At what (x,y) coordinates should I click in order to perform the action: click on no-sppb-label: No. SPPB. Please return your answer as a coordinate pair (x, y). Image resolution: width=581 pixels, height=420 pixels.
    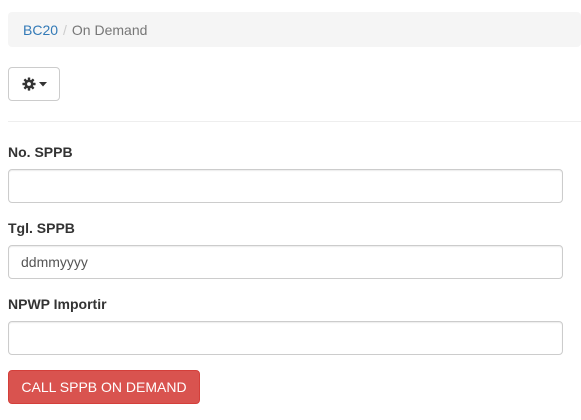
    Looking at the image, I should click on (40, 152).